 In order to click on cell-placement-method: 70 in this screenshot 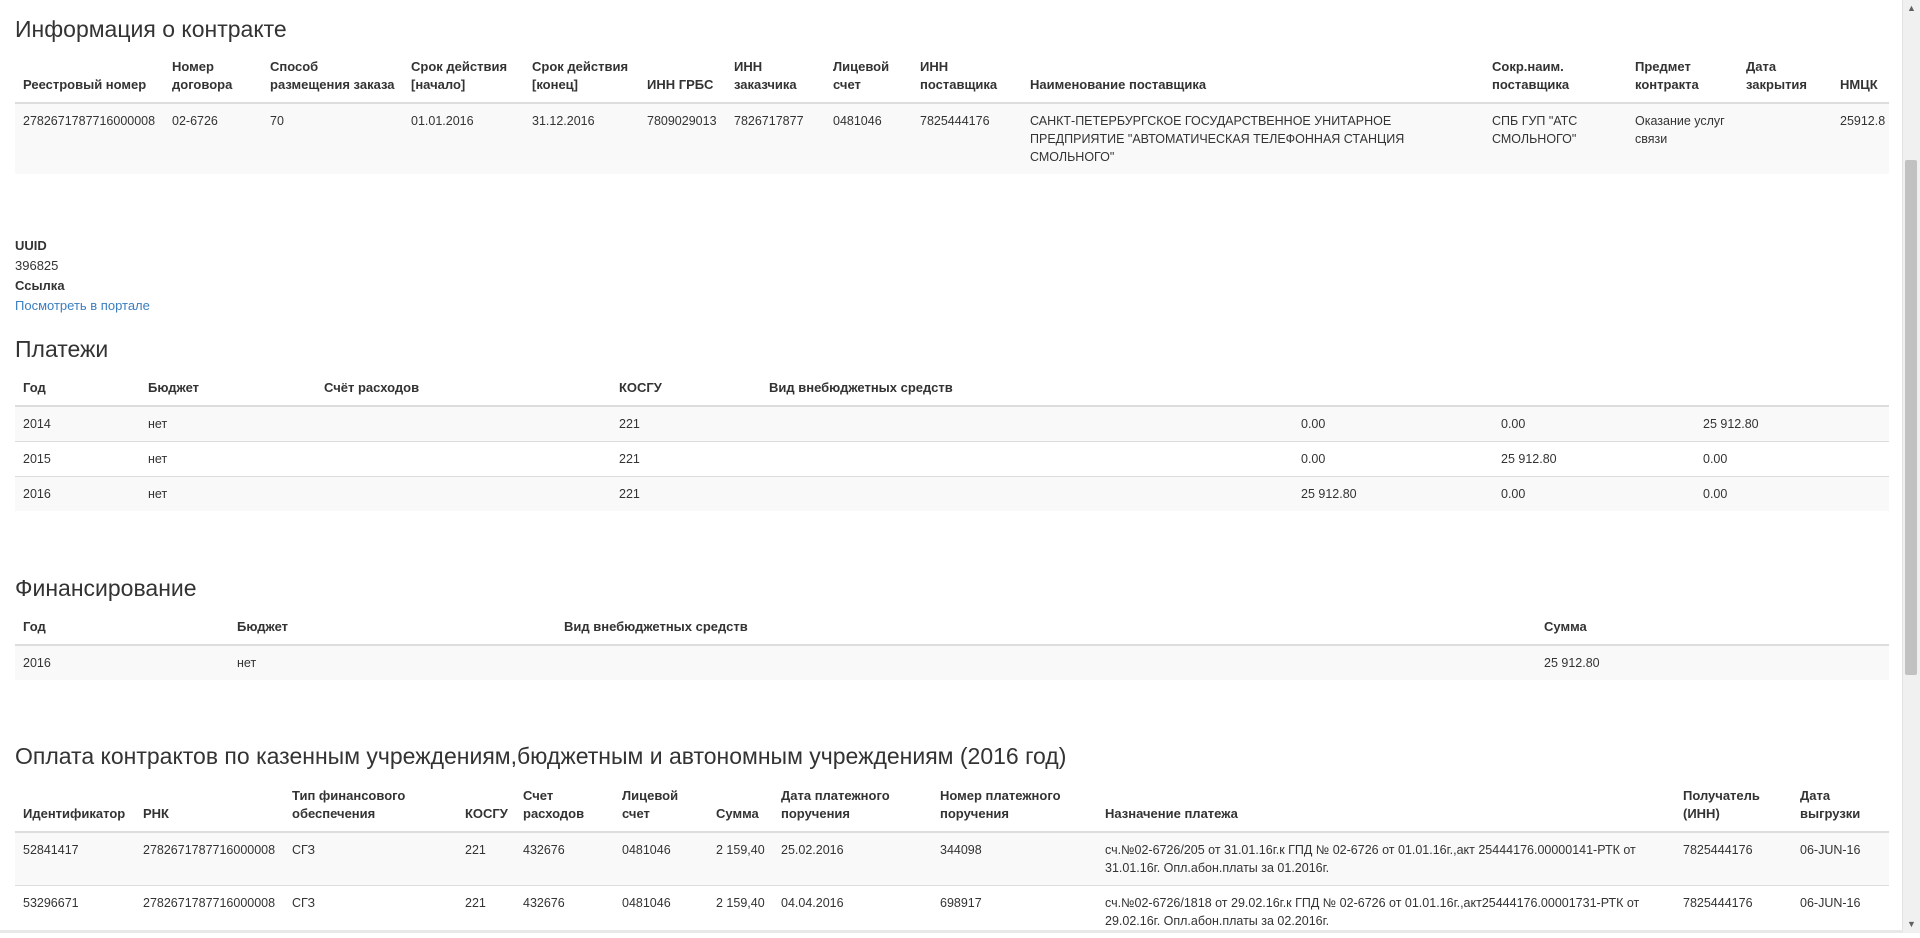, I will do `click(332, 138)`.